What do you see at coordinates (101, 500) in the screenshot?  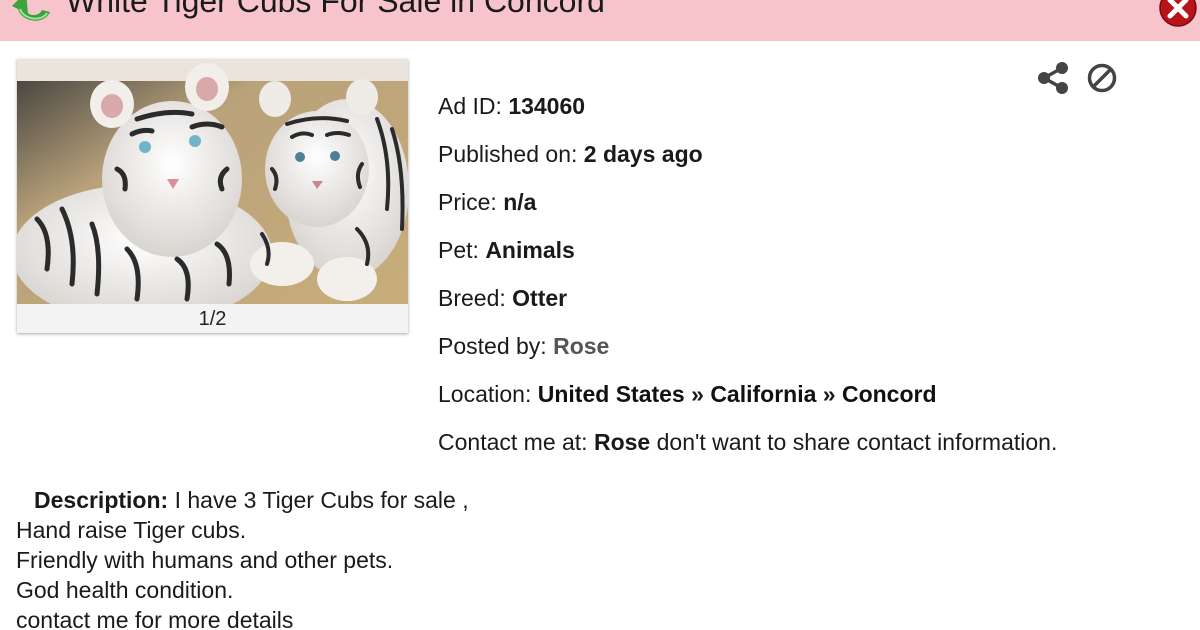 I see `description-label: Description:` at bounding box center [101, 500].